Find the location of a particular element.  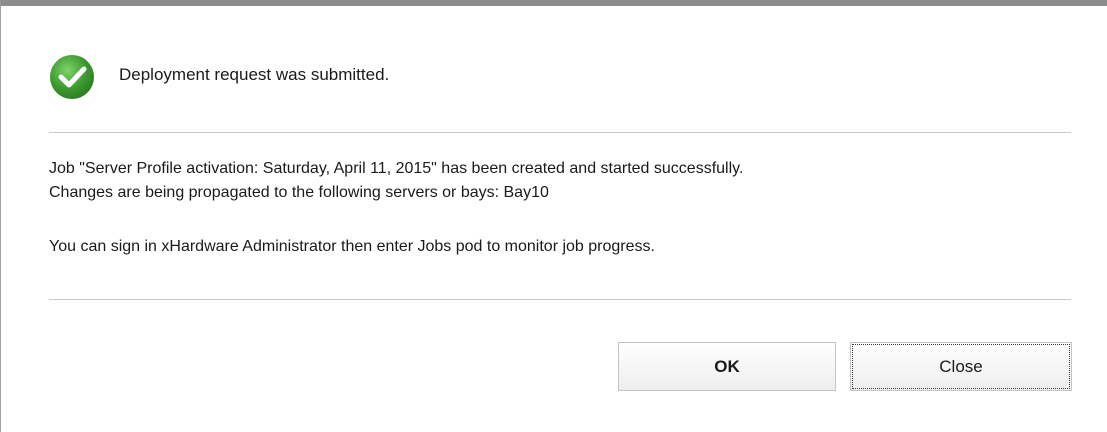

success-check-icon is located at coordinates (72, 77).